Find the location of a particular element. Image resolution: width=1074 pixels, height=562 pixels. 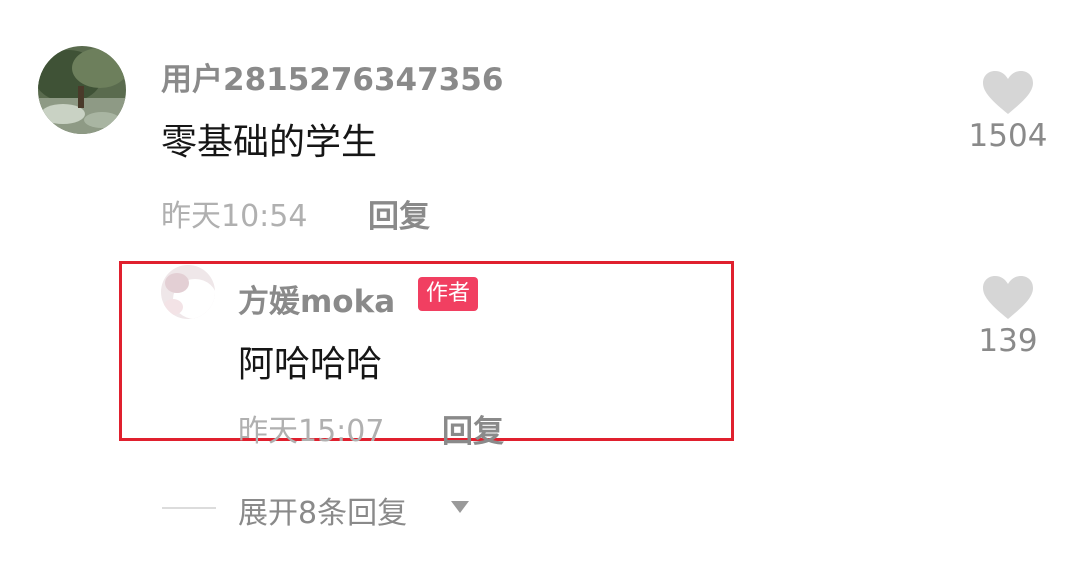

like-button: 1504 is located at coordinates (1008, 112).